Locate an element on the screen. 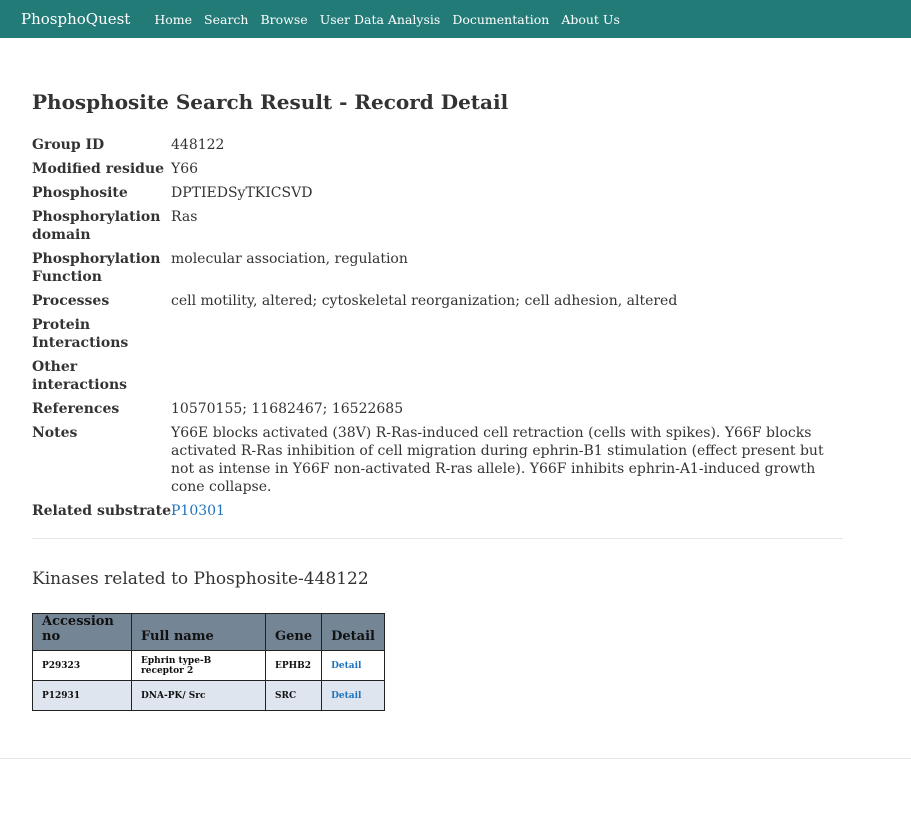 The width and height of the screenshot is (911, 835). nav-link-home: Home is located at coordinates (173, 19).